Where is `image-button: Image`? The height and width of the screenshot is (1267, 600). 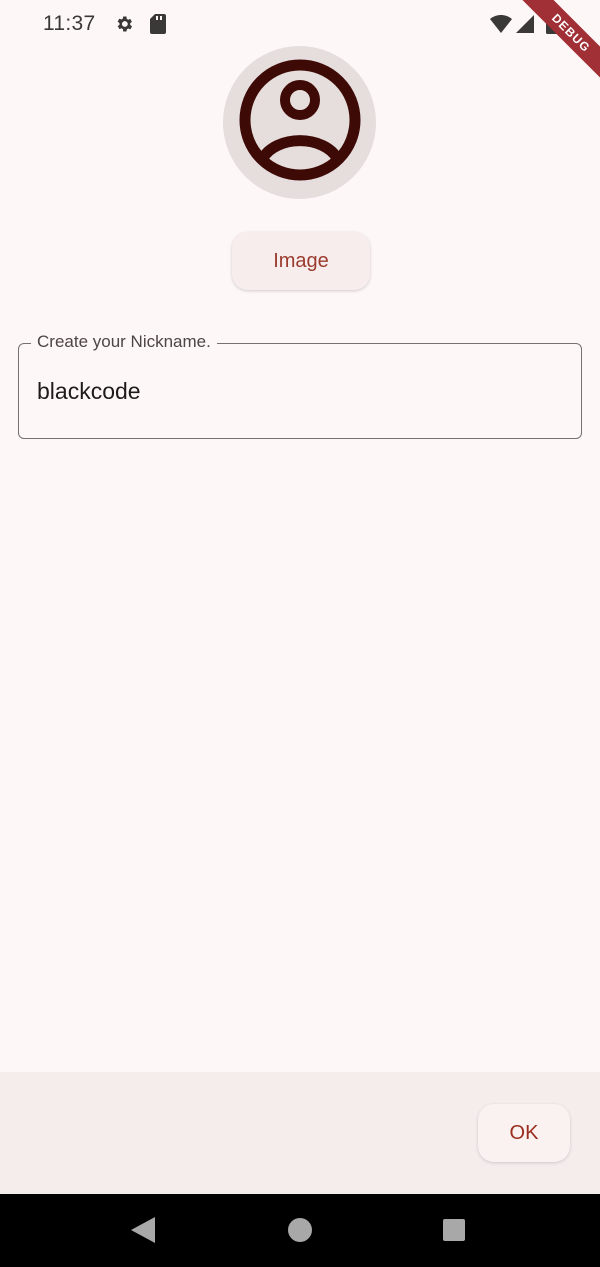
image-button: Image is located at coordinates (301, 261).